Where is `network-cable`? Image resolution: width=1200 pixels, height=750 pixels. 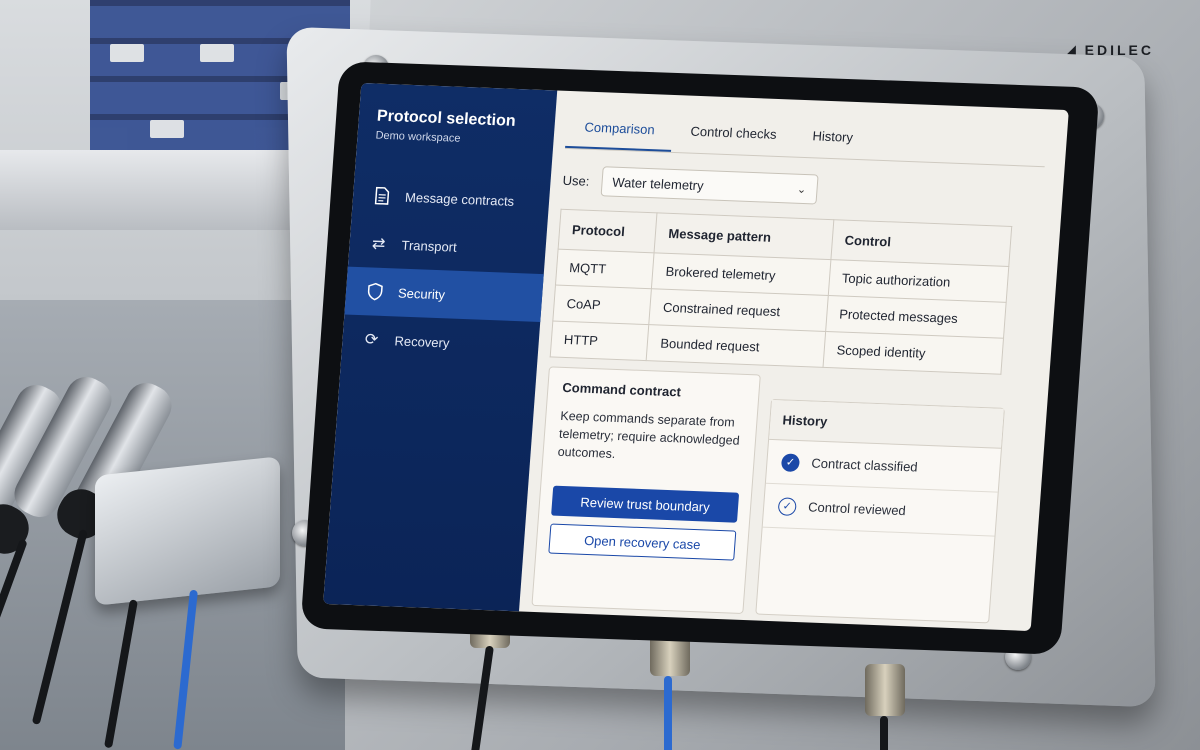 network-cable is located at coordinates (668, 713).